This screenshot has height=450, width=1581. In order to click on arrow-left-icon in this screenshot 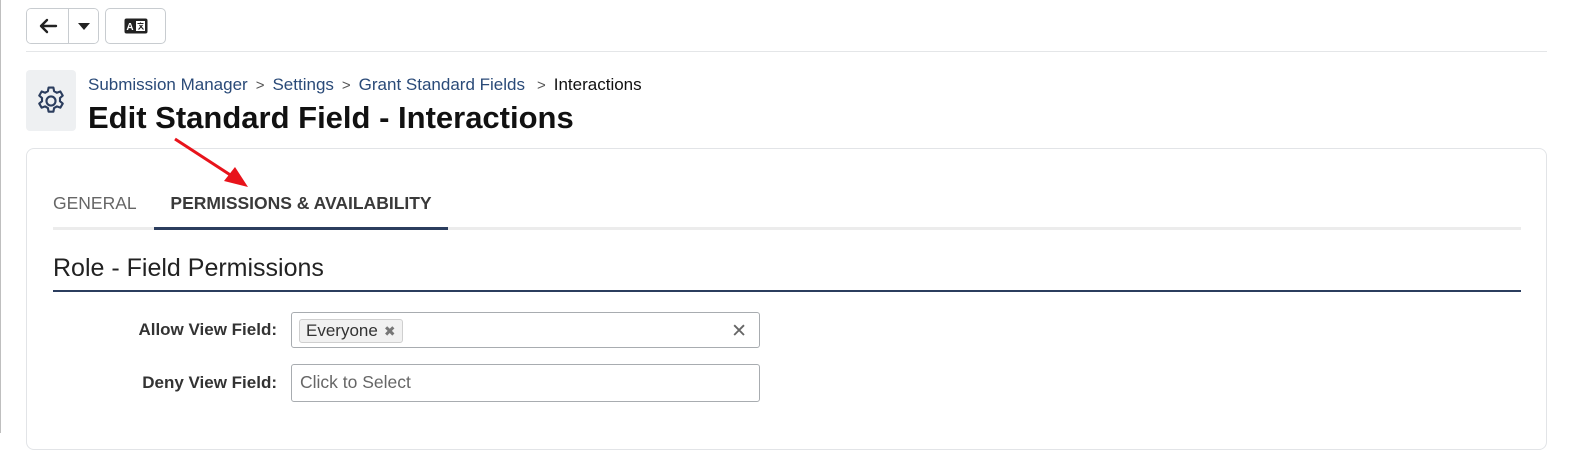, I will do `click(48, 26)`.